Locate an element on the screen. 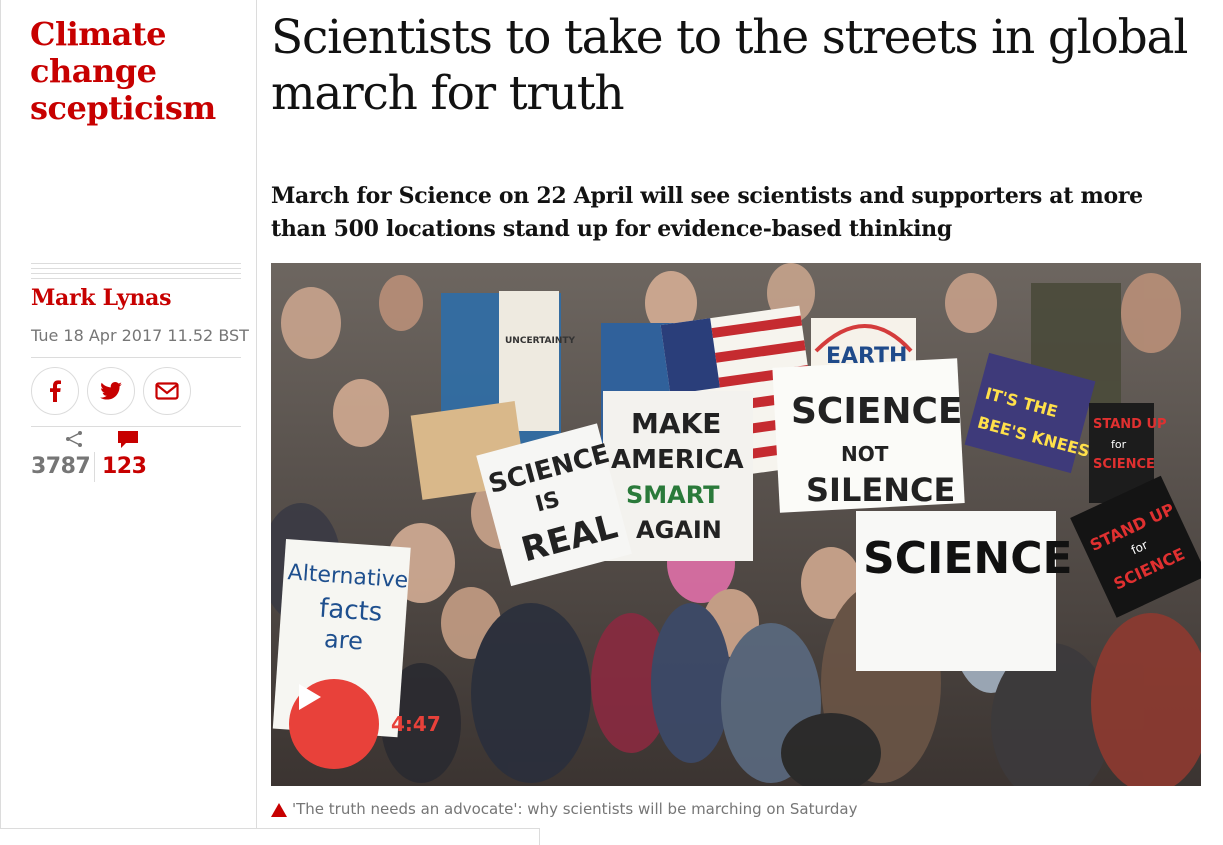 The height and width of the screenshot is (845, 1223). share-count-icon is located at coordinates (74, 439).